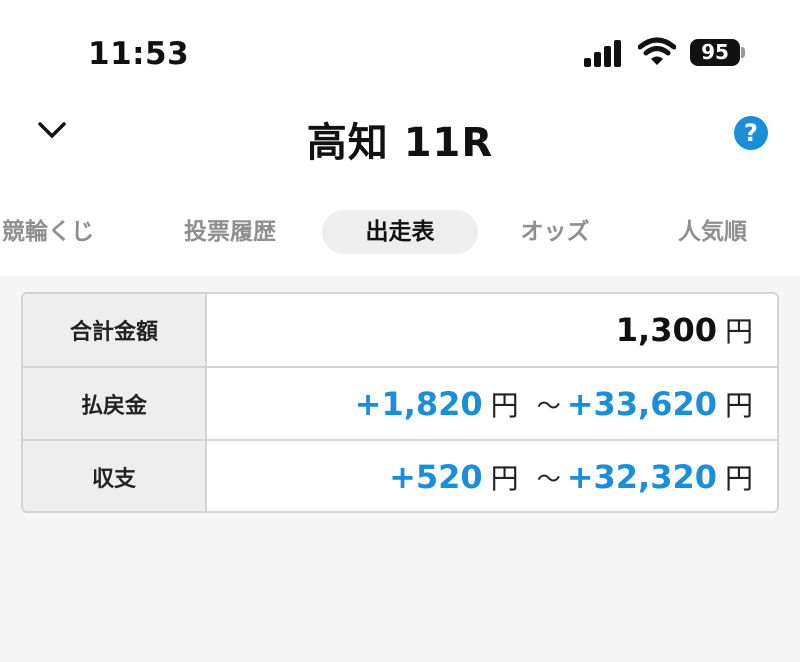 Image resolution: width=800 pixels, height=662 pixels. What do you see at coordinates (52, 130) in the screenshot?
I see `chevron-down-icon` at bounding box center [52, 130].